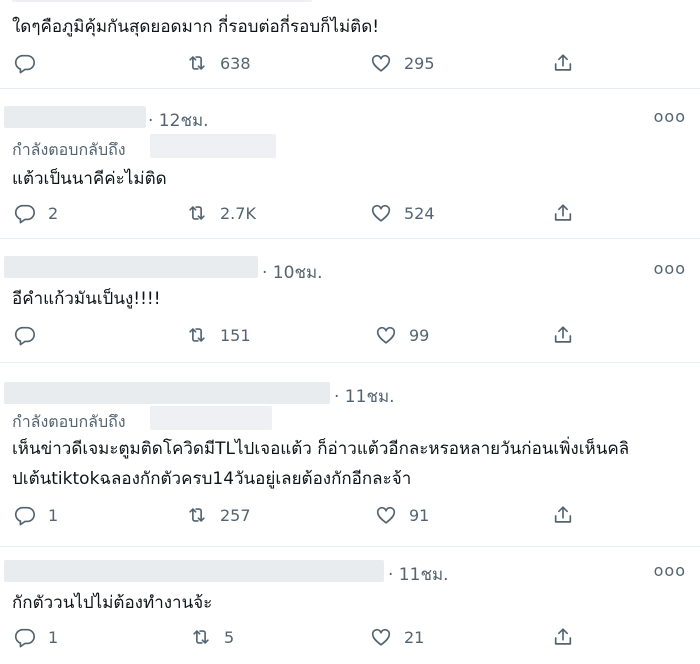 Image resolution: width=700 pixels, height=664 pixels. Describe the element at coordinates (350, 215) in the screenshot. I see `tweet-actions: 2 2.7K 524` at that location.